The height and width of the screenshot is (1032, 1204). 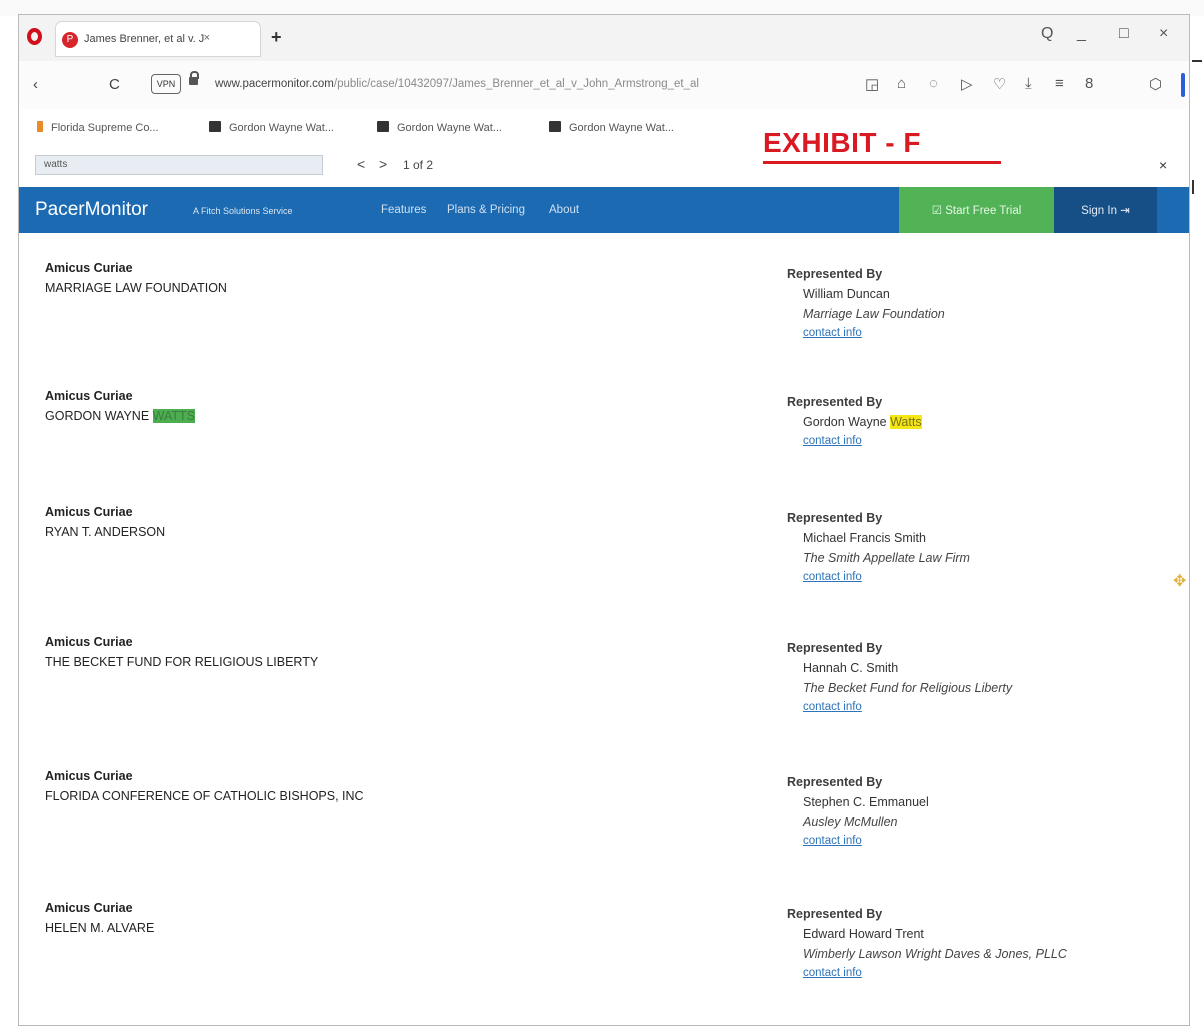 I want to click on extensions-icon: ⬡, so click(x=1155, y=84).